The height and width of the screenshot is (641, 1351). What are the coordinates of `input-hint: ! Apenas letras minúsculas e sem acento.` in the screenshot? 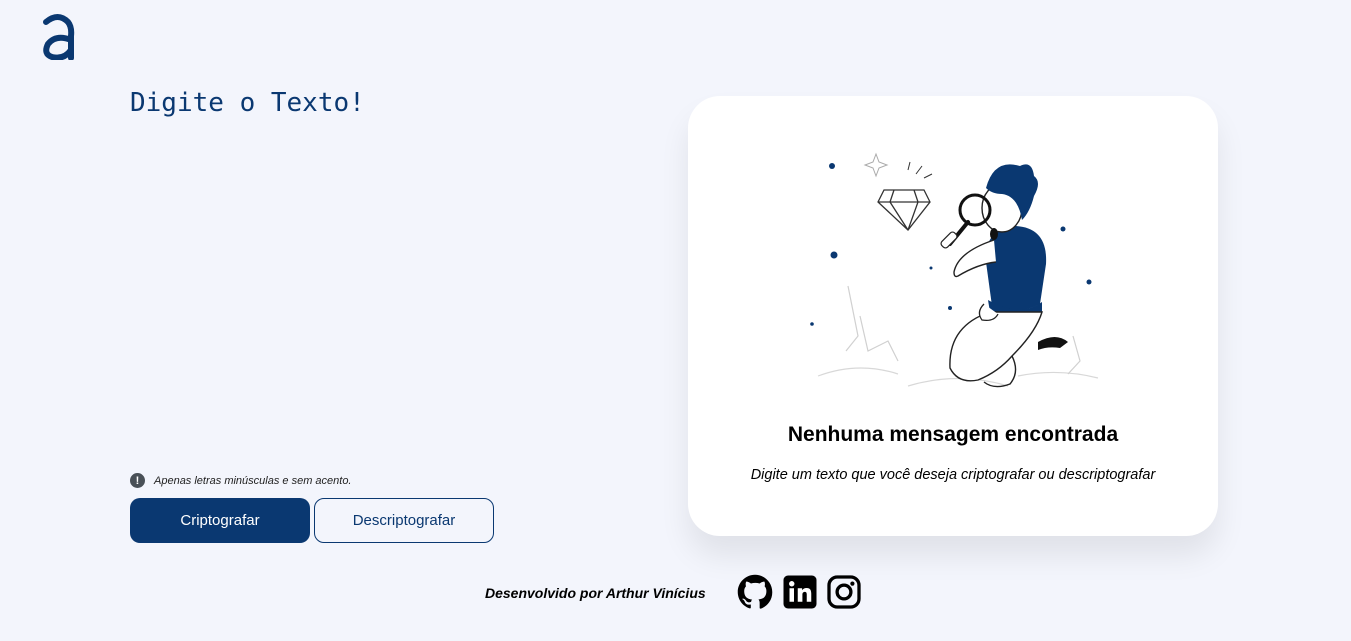 It's located at (241, 480).